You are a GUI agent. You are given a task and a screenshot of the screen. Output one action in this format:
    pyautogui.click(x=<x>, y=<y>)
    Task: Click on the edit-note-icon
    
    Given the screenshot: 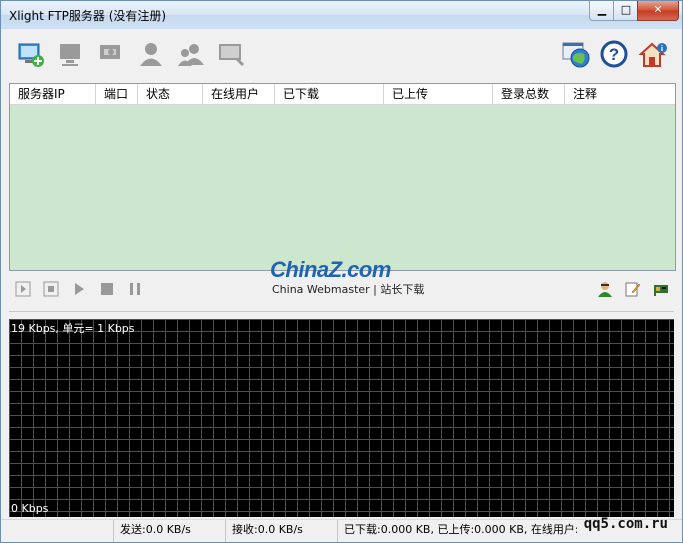 What is the action you would take?
    pyautogui.click(x=633, y=289)
    